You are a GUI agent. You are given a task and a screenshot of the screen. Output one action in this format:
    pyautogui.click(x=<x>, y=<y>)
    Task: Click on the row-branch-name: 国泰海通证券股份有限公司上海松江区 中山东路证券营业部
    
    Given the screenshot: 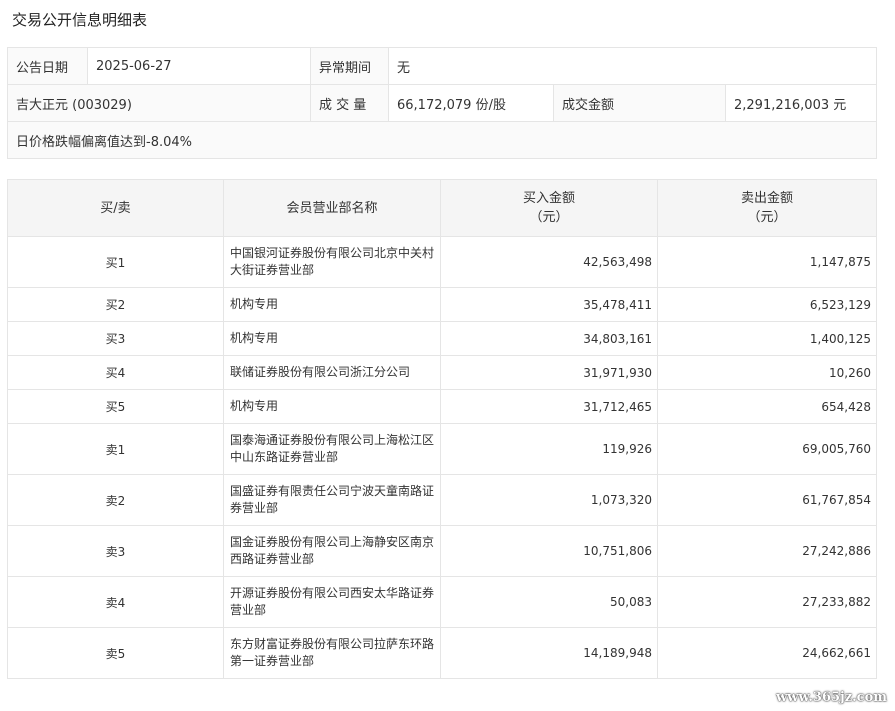 What is the action you would take?
    pyautogui.click(x=332, y=449)
    